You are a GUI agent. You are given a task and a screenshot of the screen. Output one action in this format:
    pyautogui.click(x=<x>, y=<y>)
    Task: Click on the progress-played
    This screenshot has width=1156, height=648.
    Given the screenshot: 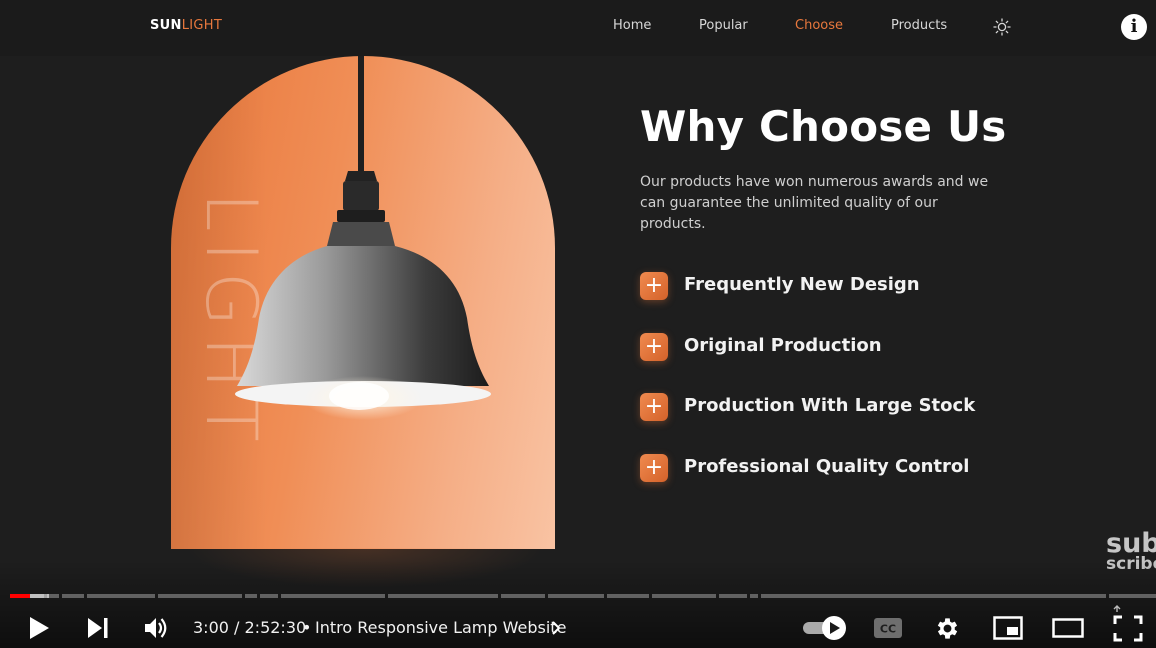 What is the action you would take?
    pyautogui.click(x=20, y=596)
    